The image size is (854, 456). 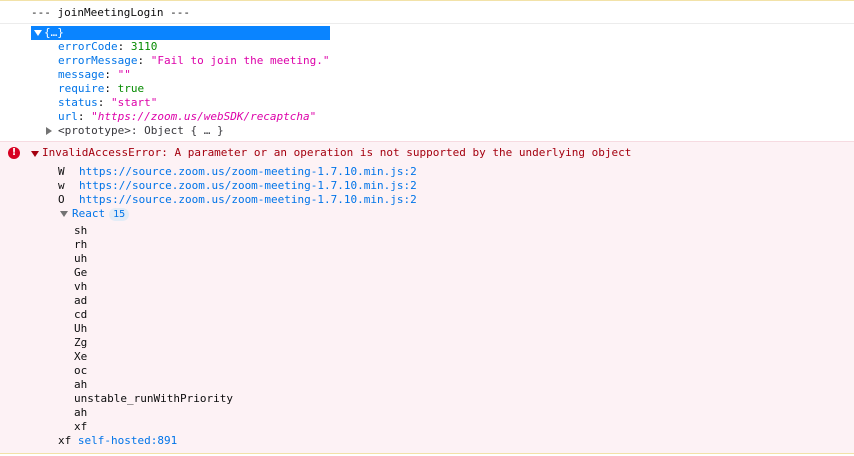 I want to click on group-expand-triangle-icon, so click(x=64, y=214).